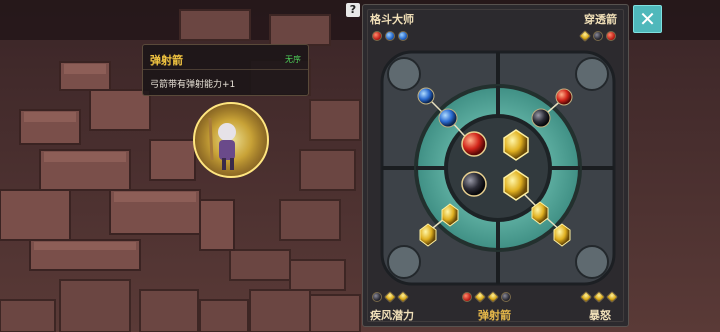 This screenshot has height=332, width=720. What do you see at coordinates (293, 59) in the screenshot?
I see `tooltip-tag: 无序` at bounding box center [293, 59].